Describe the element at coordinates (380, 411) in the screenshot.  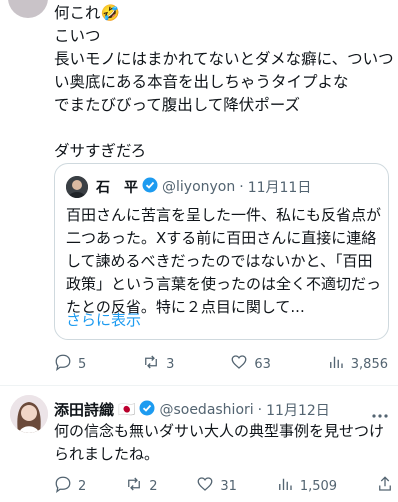
I see `more-options-button` at that location.